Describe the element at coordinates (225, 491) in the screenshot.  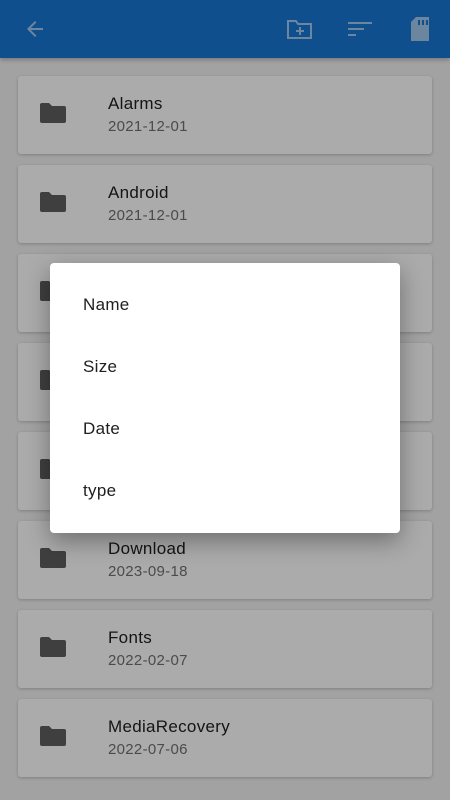
I see `sort-option-type: type` at that location.